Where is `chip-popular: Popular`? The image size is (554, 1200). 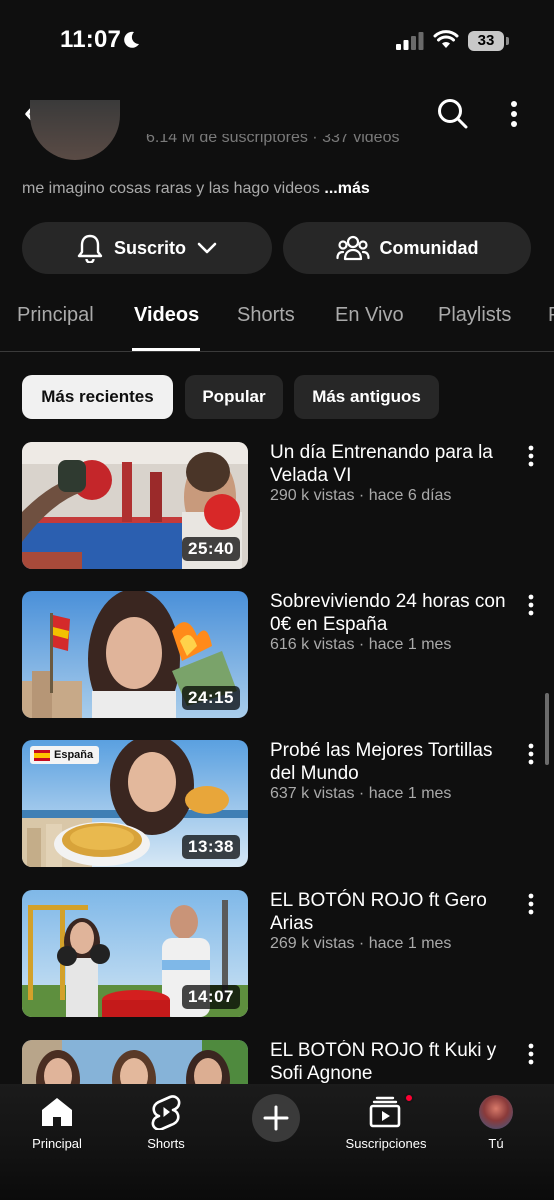 chip-popular: Popular is located at coordinates (234, 397).